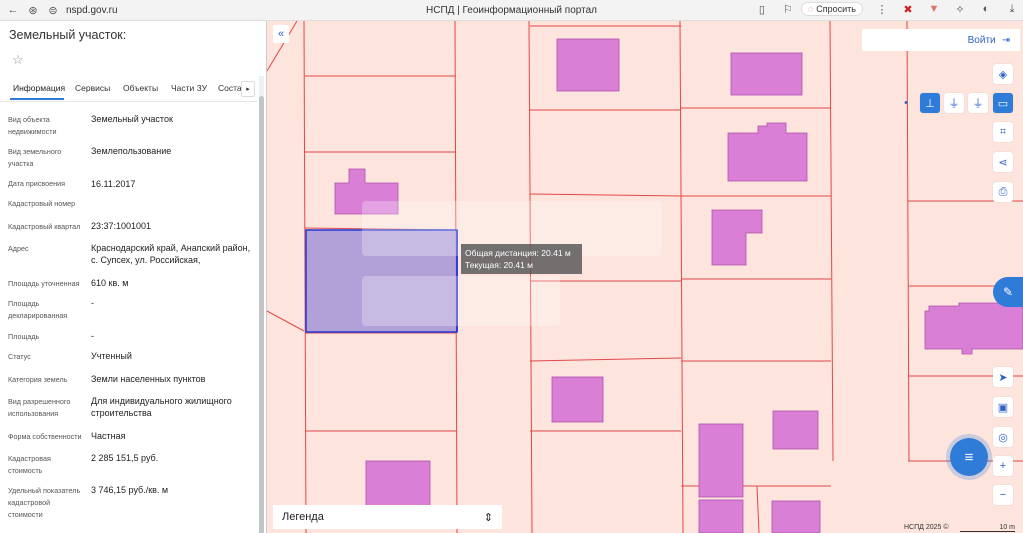 The image size is (1023, 533). I want to click on ask-button: ◌ Спросить, so click(831, 9).